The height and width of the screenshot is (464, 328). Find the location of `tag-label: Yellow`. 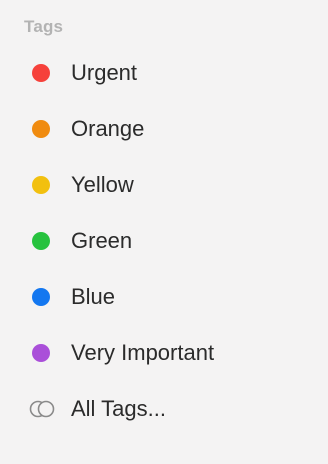

tag-label: Yellow is located at coordinates (102, 184).